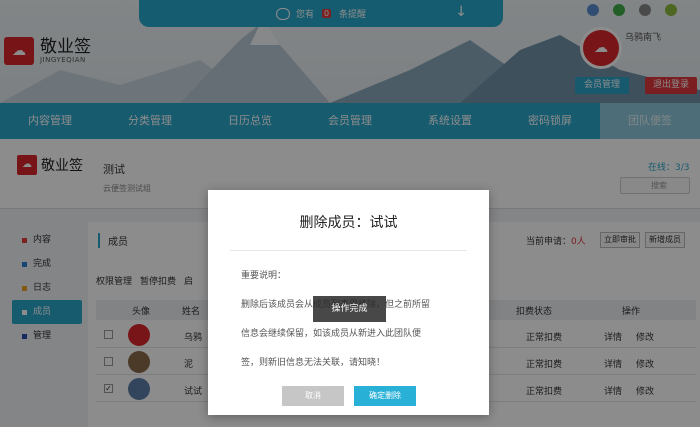 This screenshot has height=427, width=700. Describe the element at coordinates (348, 223) in the screenshot. I see `dialog-title: 删除成员：试试` at that location.